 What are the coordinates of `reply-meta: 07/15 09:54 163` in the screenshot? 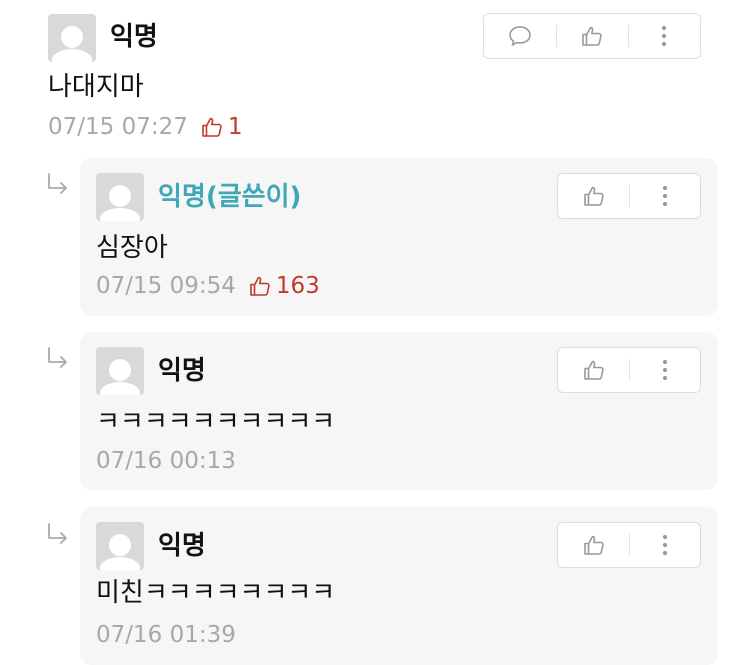 It's located at (208, 286).